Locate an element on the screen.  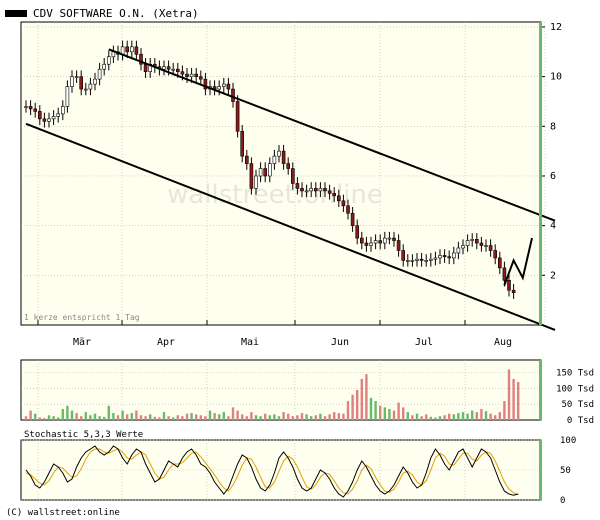
volume-plot-area is located at coordinates (281, 390).